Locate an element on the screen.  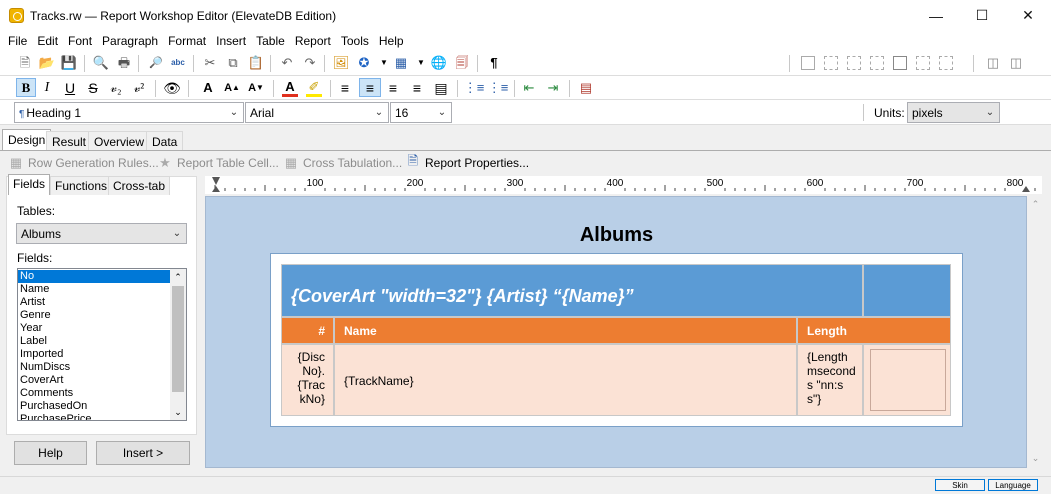
paragraph-style-combo: ¶ Heading 1 ⌄ is located at coordinates (129, 112).